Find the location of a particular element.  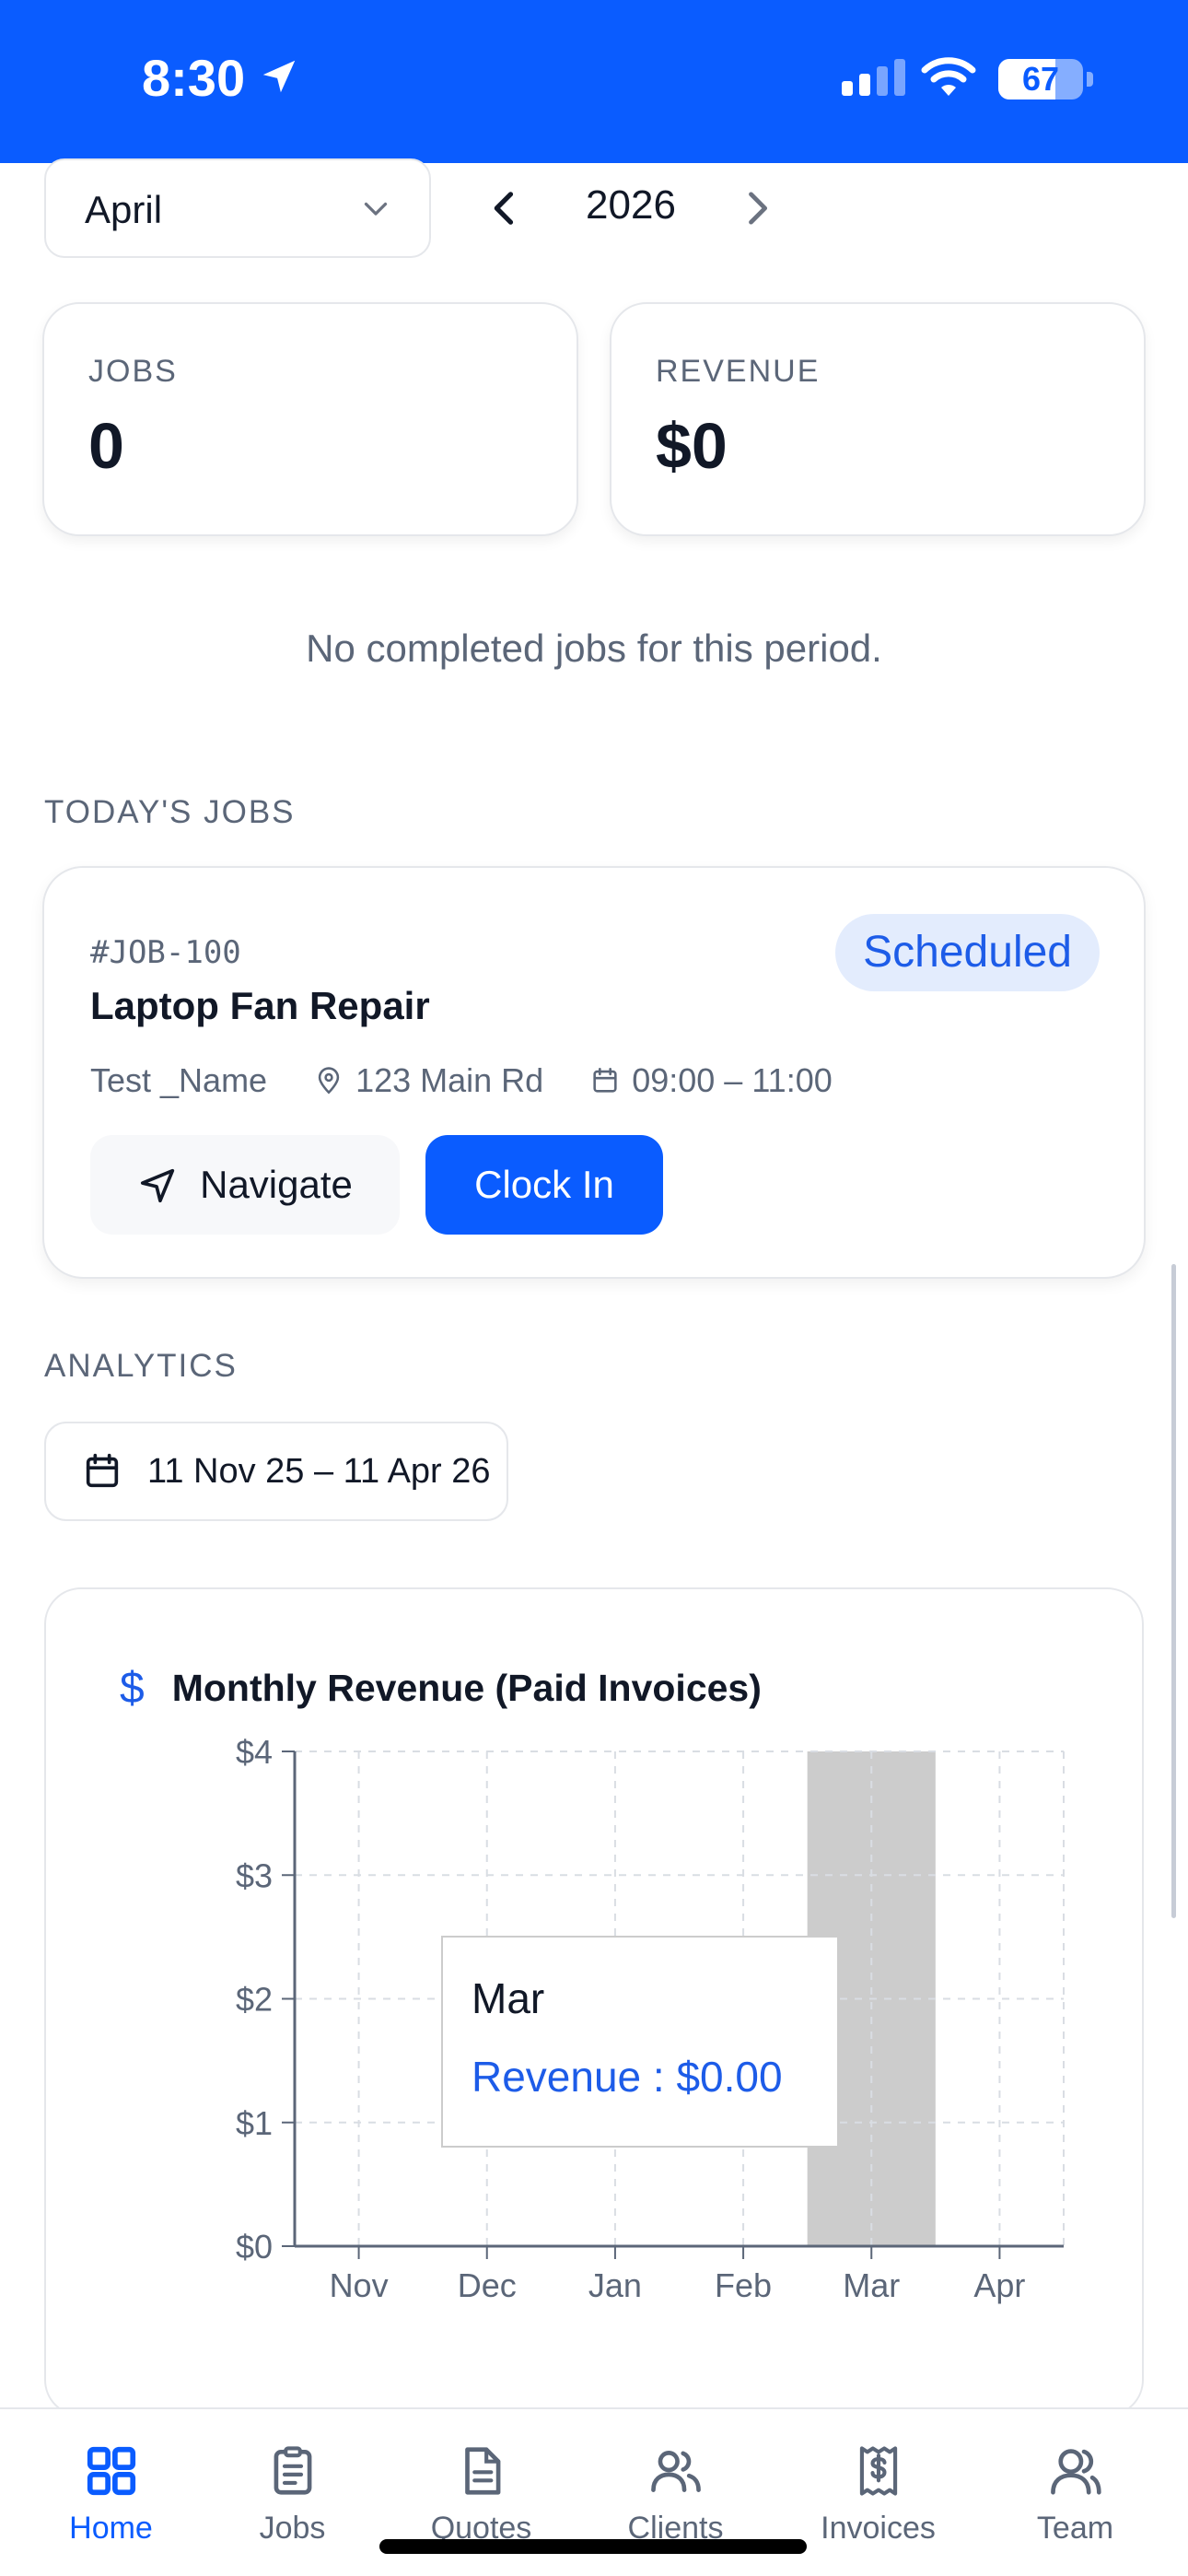

home-indicator is located at coordinates (593, 2546).